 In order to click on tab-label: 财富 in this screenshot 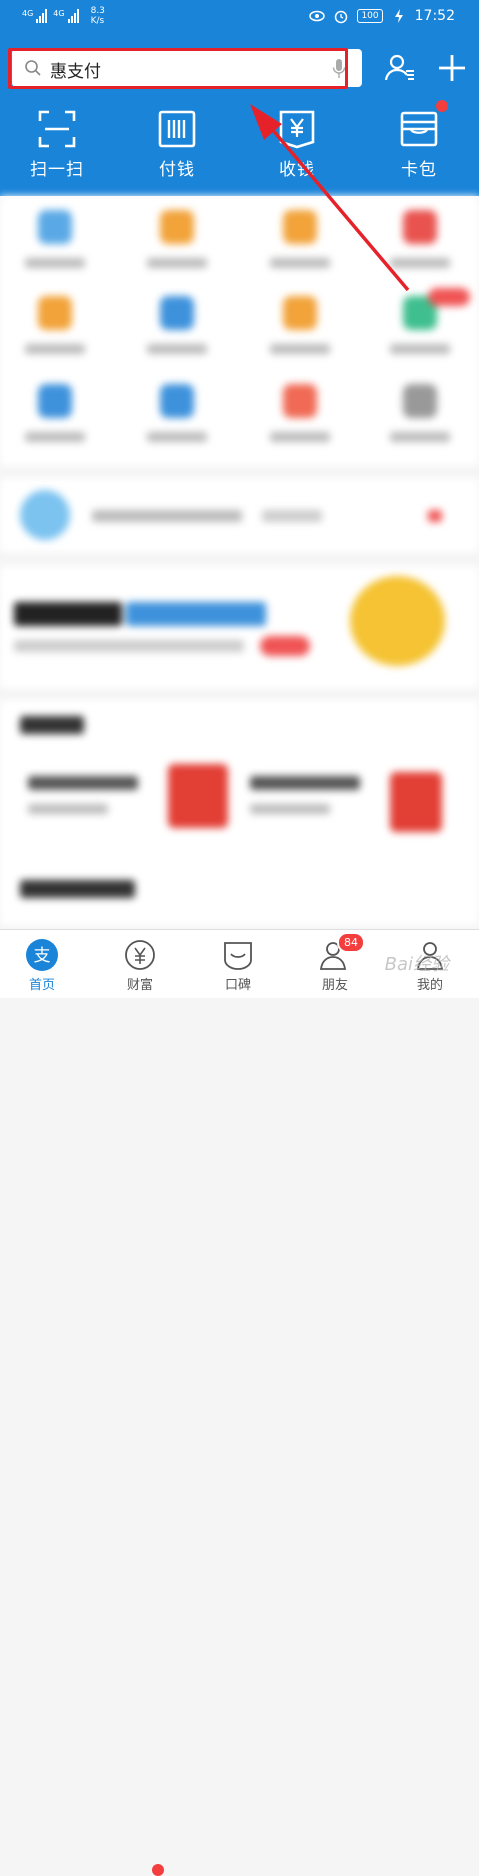, I will do `click(139, 985)`.